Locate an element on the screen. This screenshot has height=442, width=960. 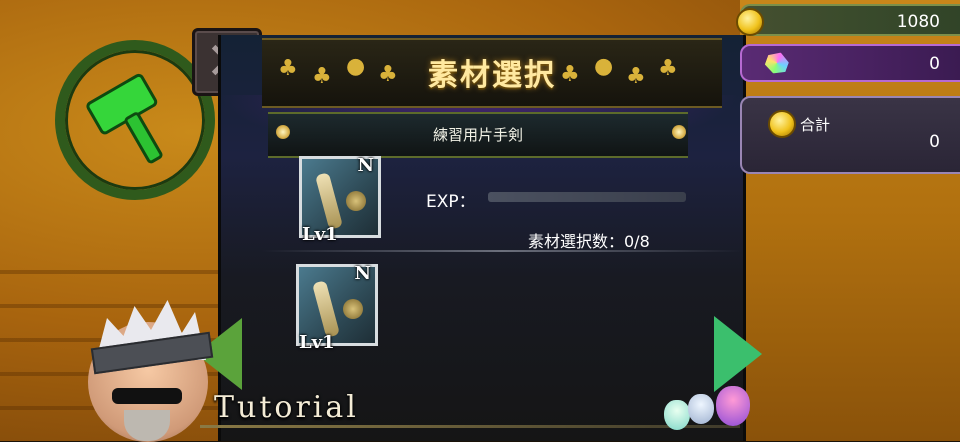
page-title: 素材選択 is located at coordinates (492, 75).